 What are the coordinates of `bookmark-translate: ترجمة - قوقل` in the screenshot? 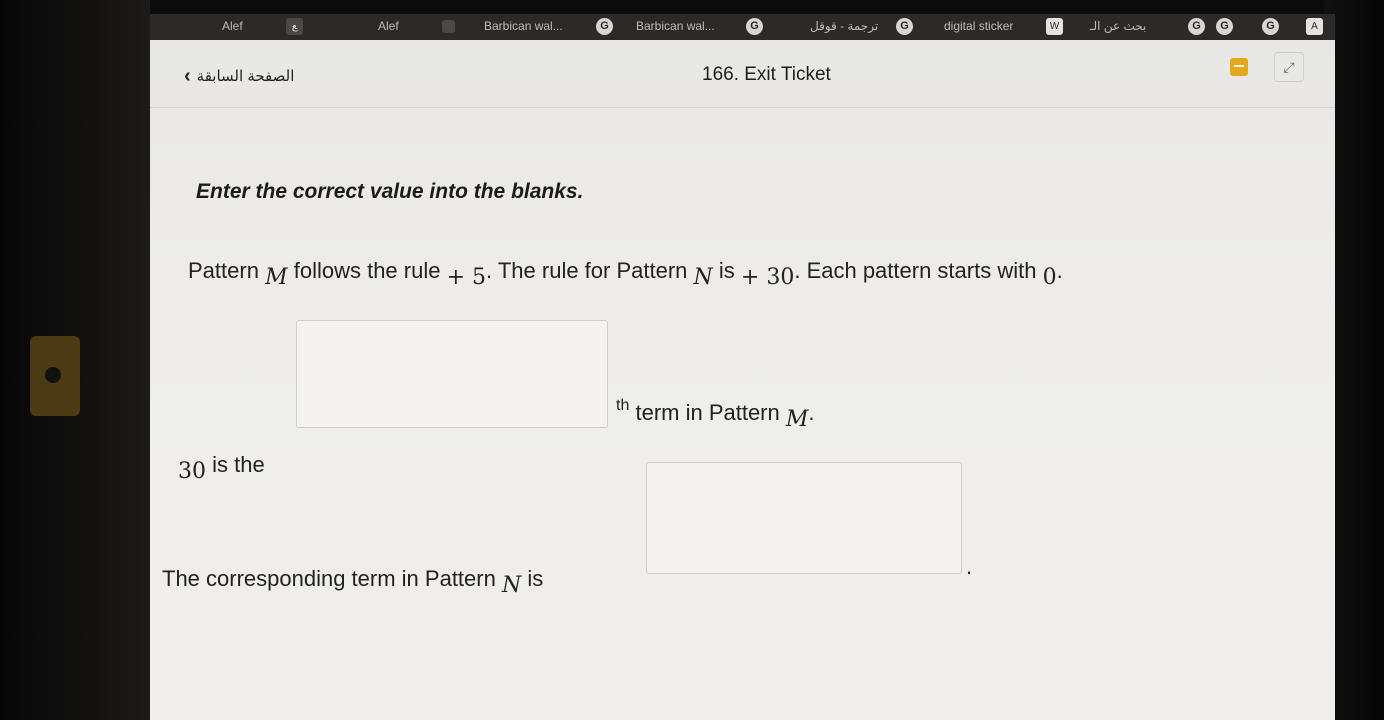 It's located at (844, 26).